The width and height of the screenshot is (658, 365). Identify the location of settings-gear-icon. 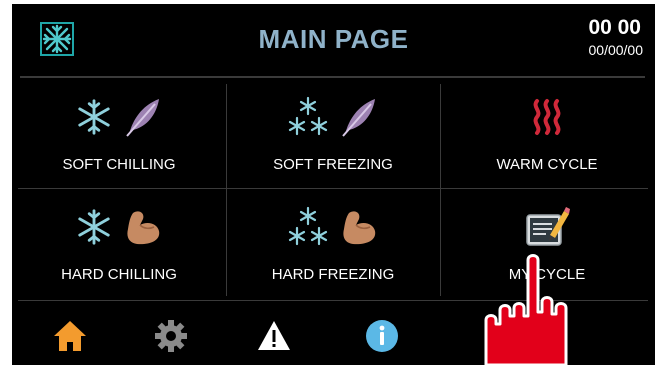
(171, 336).